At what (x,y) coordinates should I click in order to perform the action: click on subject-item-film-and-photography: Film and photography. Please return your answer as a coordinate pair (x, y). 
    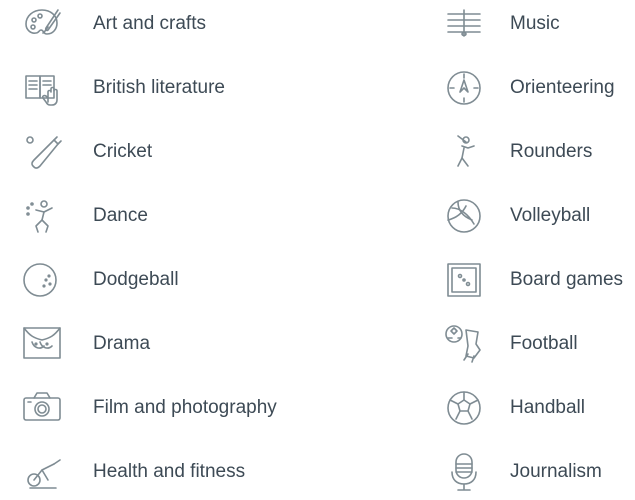
    Looking at the image, I should click on (173, 408).